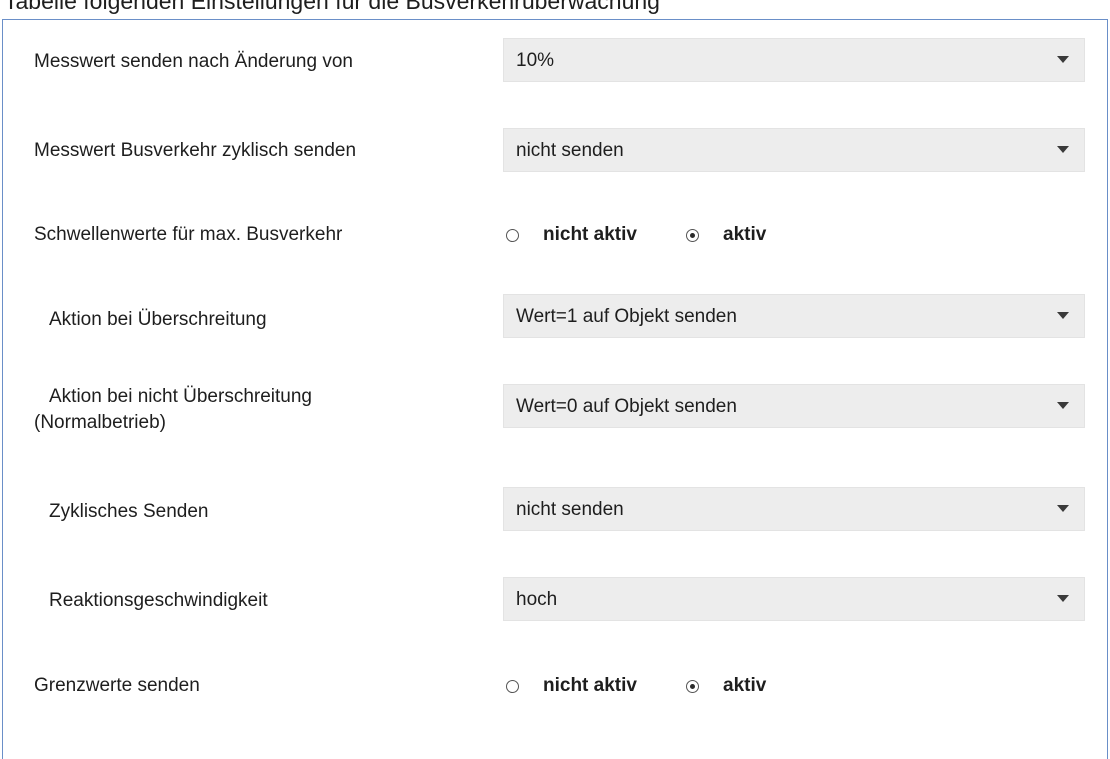  Describe the element at coordinates (158, 600) in the screenshot. I see `setting-label: Reaktionsgeschwindigkeit` at that location.